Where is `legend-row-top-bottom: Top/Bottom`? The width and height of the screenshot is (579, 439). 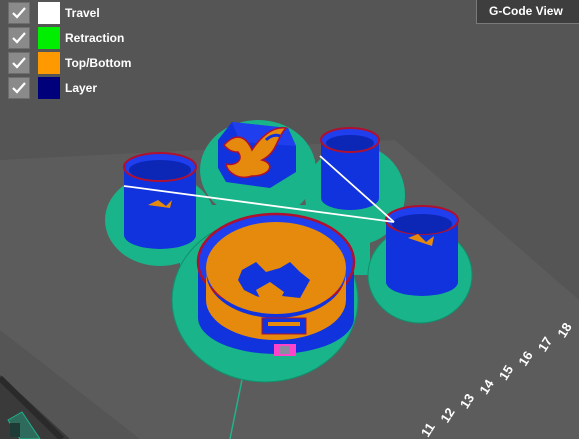
legend-row-top-bottom: Top/Bottom is located at coordinates (69, 63).